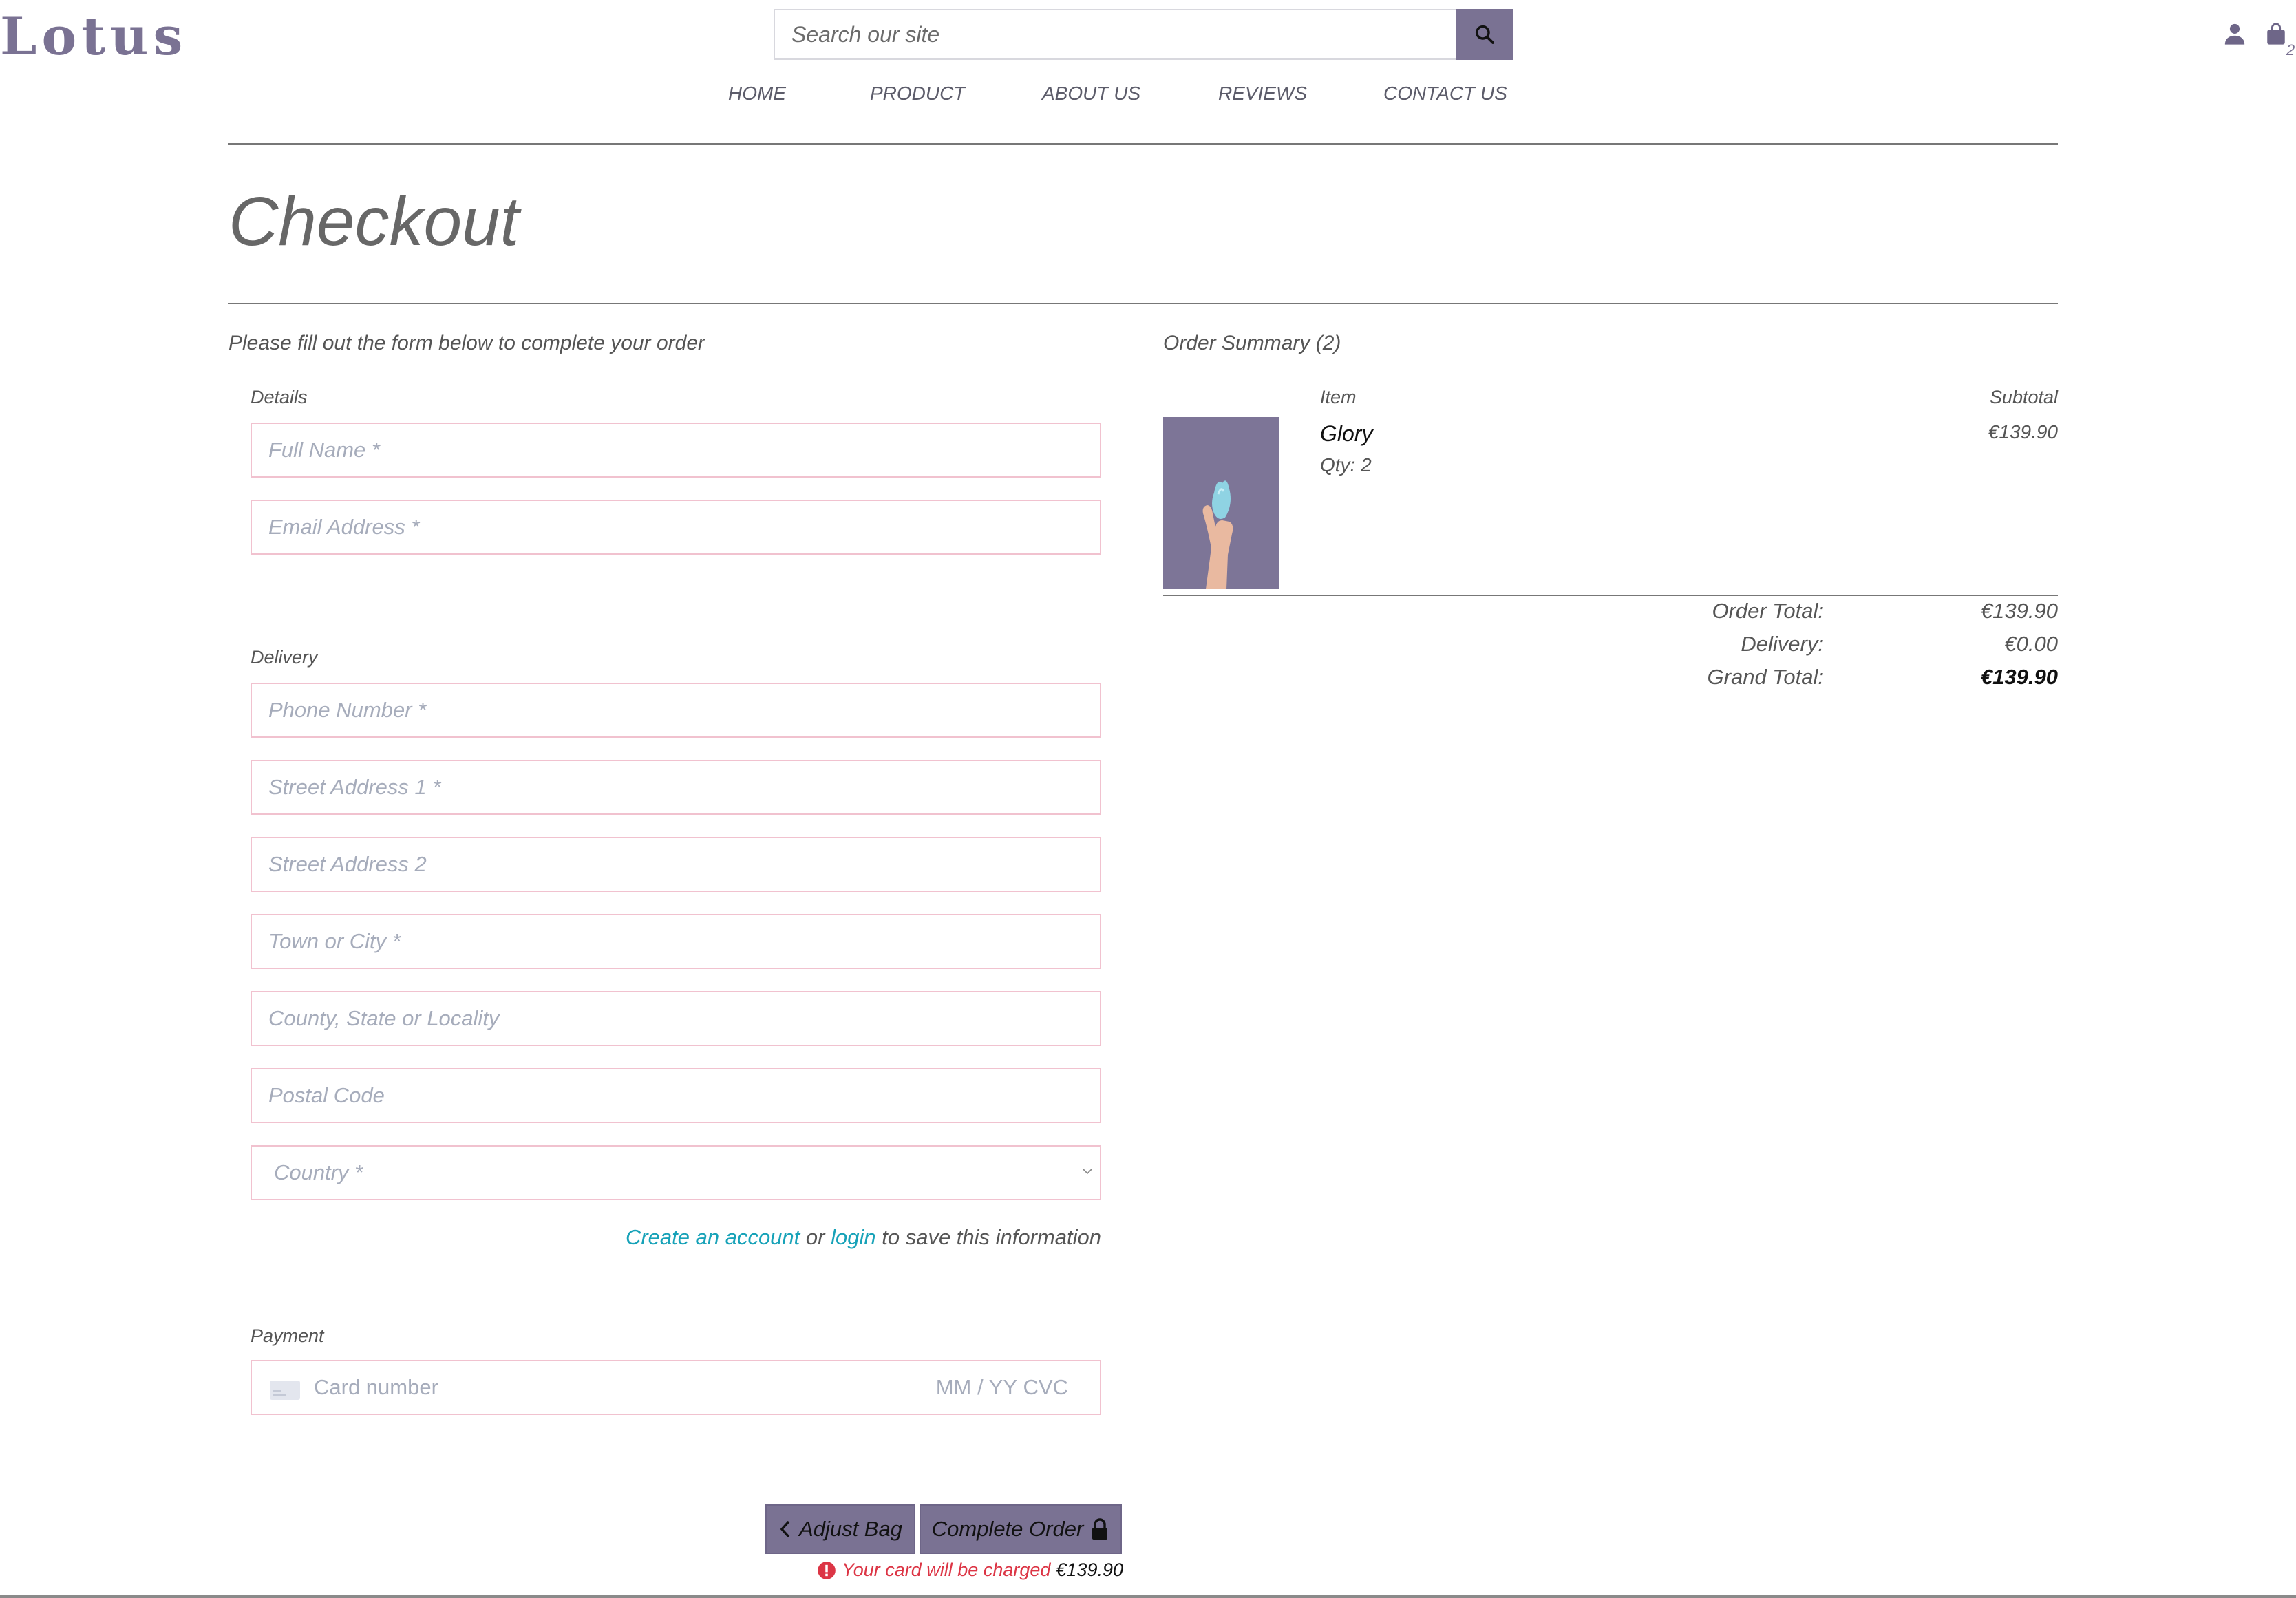 Image resolution: width=2296 pixels, height=1598 pixels. I want to click on delivery-value: €0.00, so click(2031, 644).